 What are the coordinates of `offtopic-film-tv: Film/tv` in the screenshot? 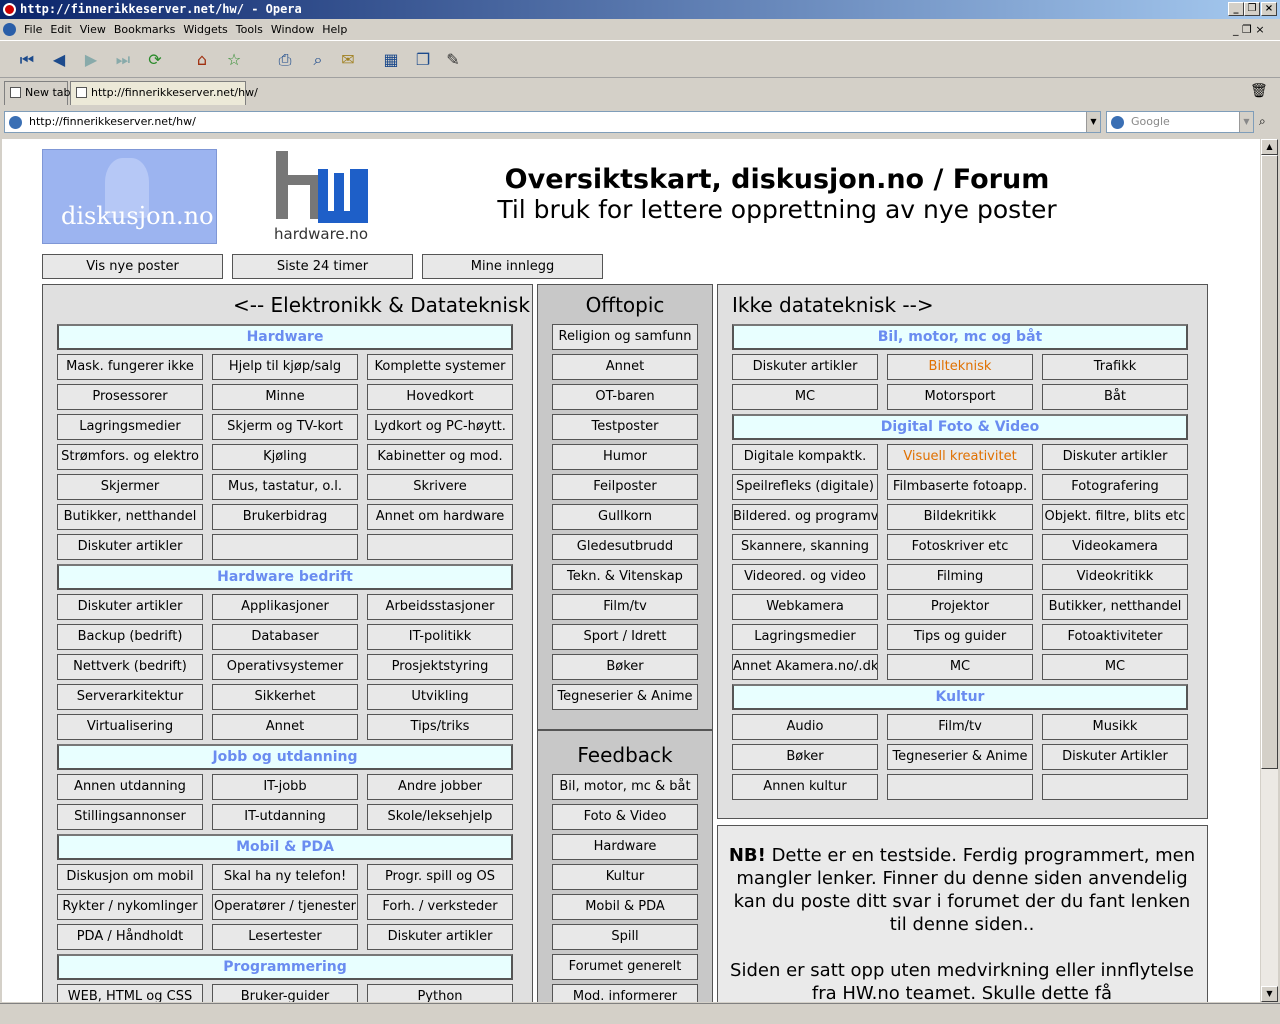 It's located at (625, 607).